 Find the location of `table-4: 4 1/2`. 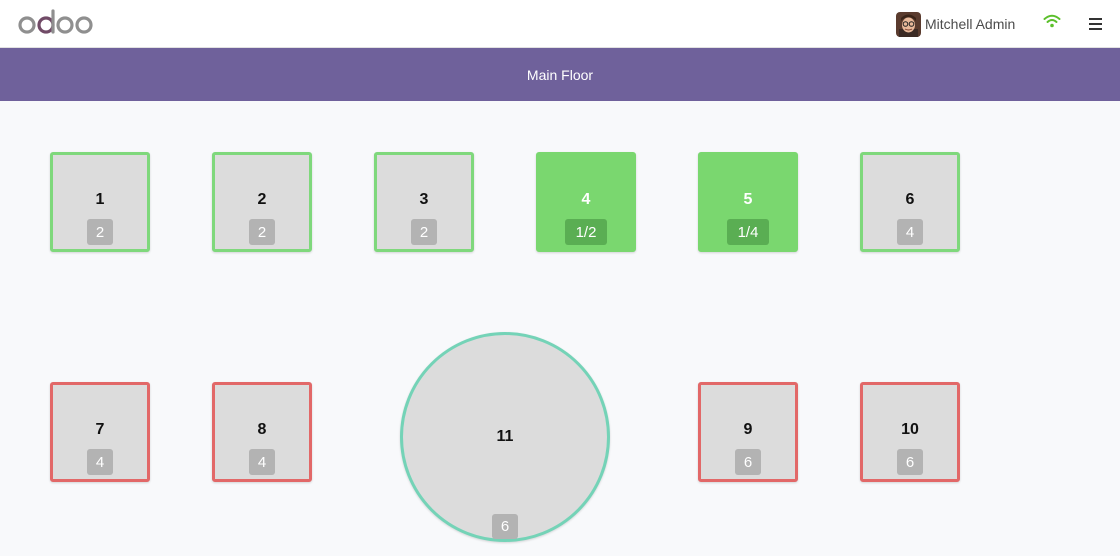

table-4: 4 1/2 is located at coordinates (586, 202).